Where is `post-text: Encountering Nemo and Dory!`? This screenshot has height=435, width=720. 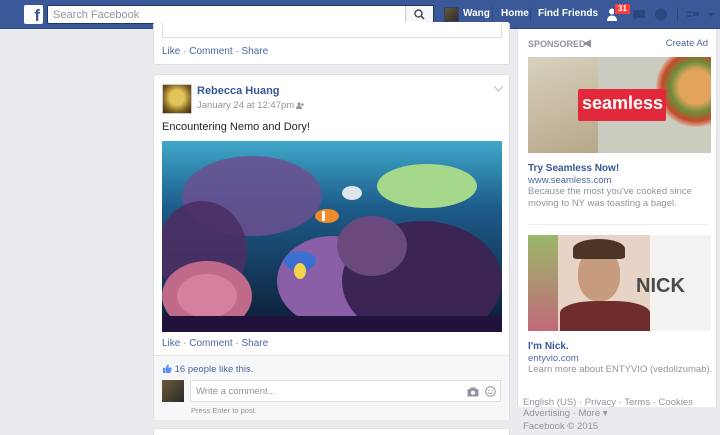
post-text: Encountering Nemo and Dory! is located at coordinates (236, 127).